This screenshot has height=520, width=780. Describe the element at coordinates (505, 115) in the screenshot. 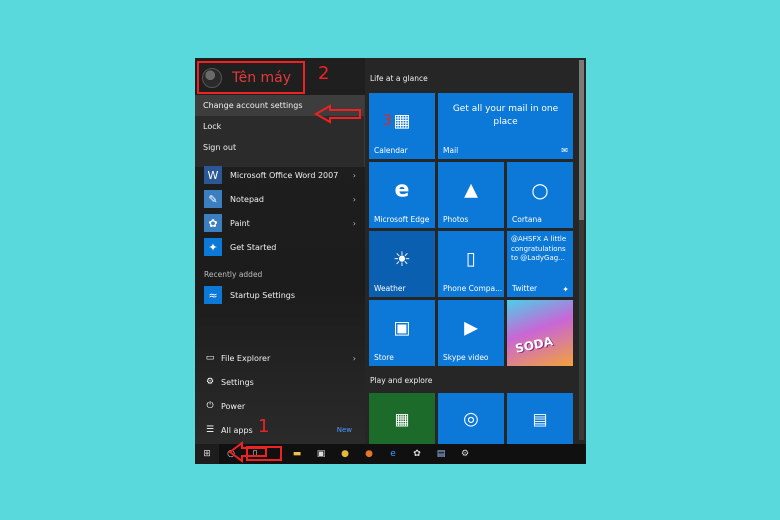

I see `mail-tile-message: Get all your mail in one place` at that location.